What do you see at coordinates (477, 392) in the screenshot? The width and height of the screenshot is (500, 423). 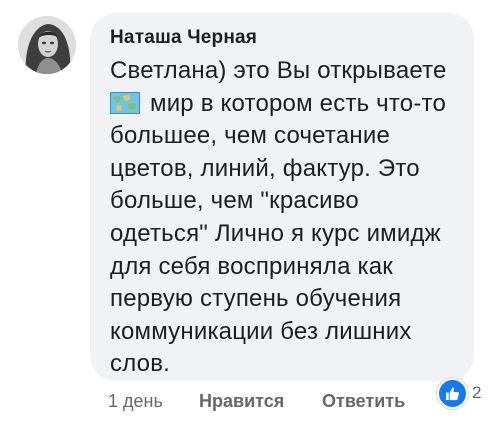 I see `reaction-count: 2` at bounding box center [477, 392].